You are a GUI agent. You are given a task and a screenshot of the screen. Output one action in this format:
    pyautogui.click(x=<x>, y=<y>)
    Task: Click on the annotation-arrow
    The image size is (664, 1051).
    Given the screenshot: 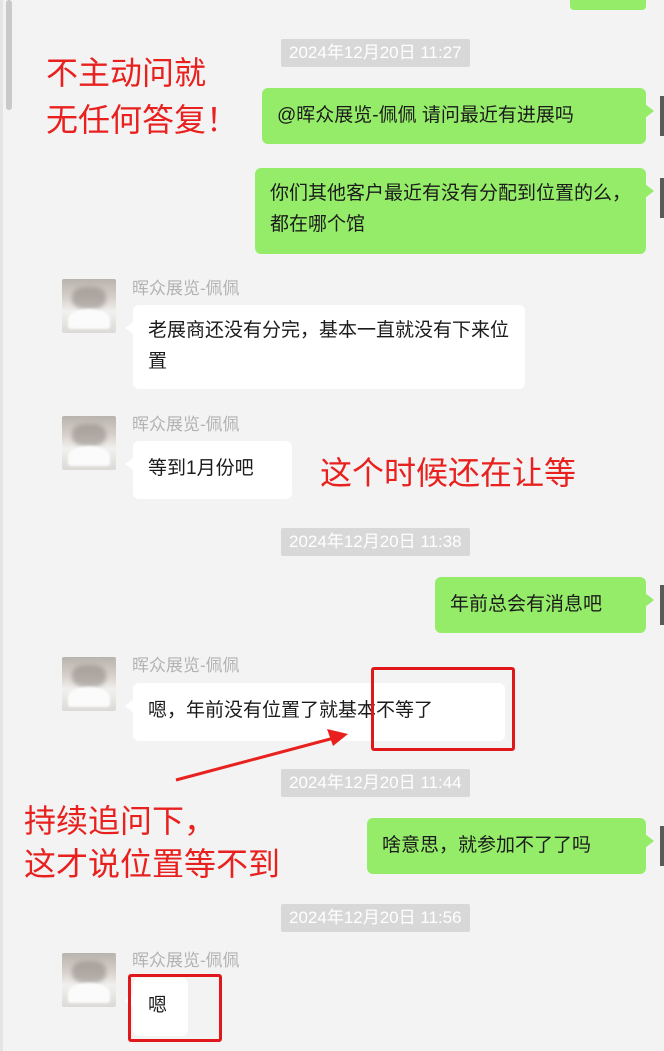 What is the action you would take?
    pyautogui.click(x=261, y=755)
    